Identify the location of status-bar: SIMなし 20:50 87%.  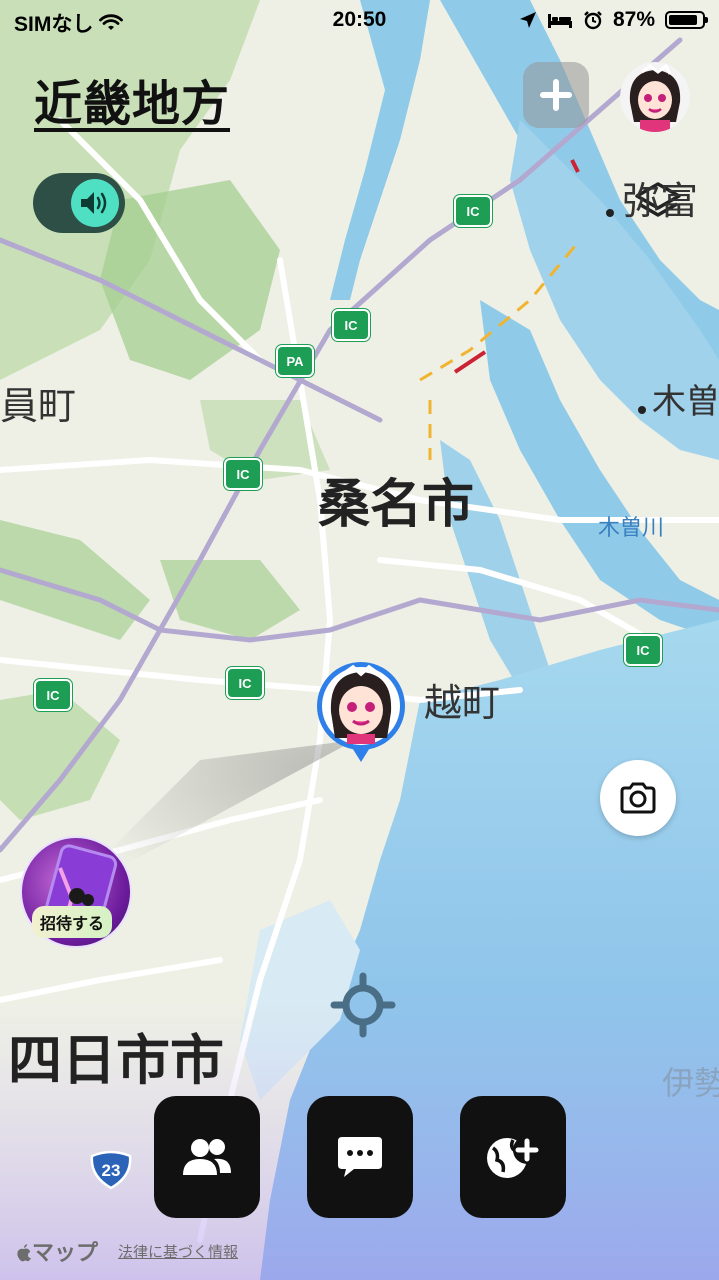
(359, 20).